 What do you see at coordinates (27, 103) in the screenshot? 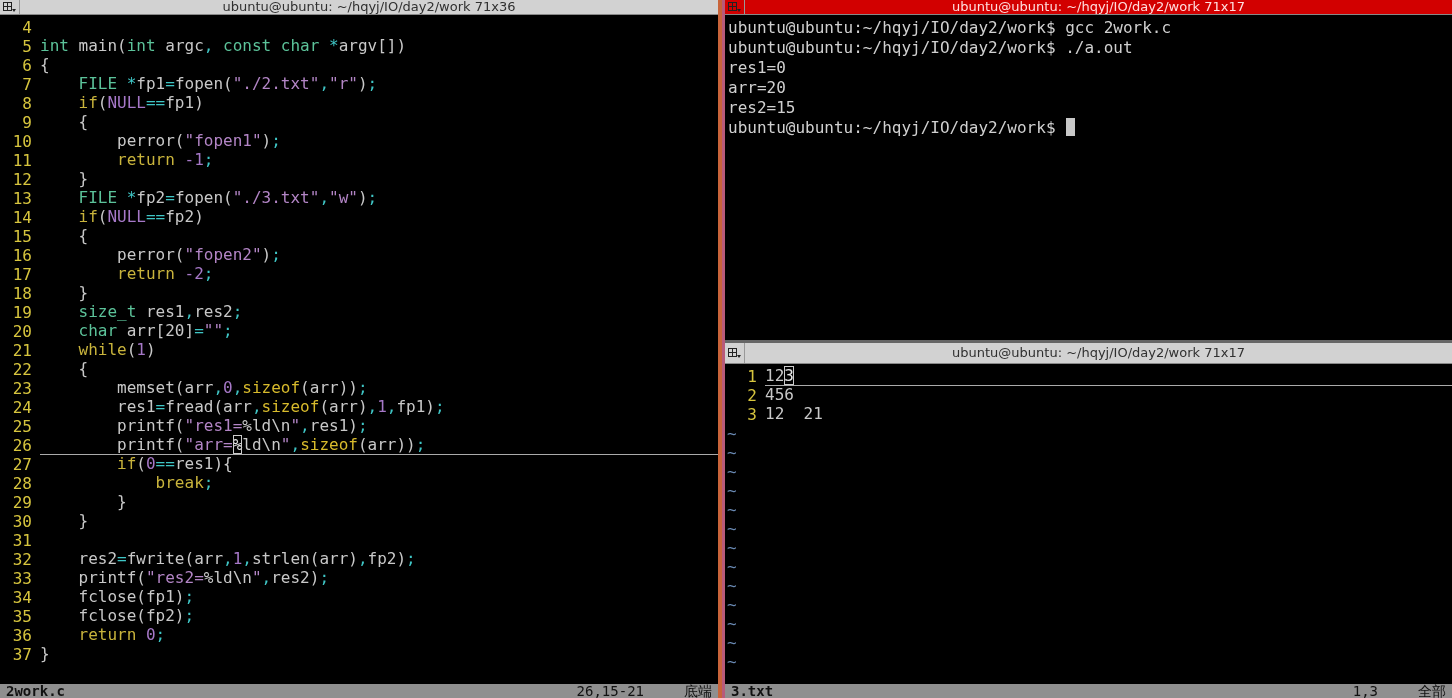
I see `line-number: 8` at bounding box center [27, 103].